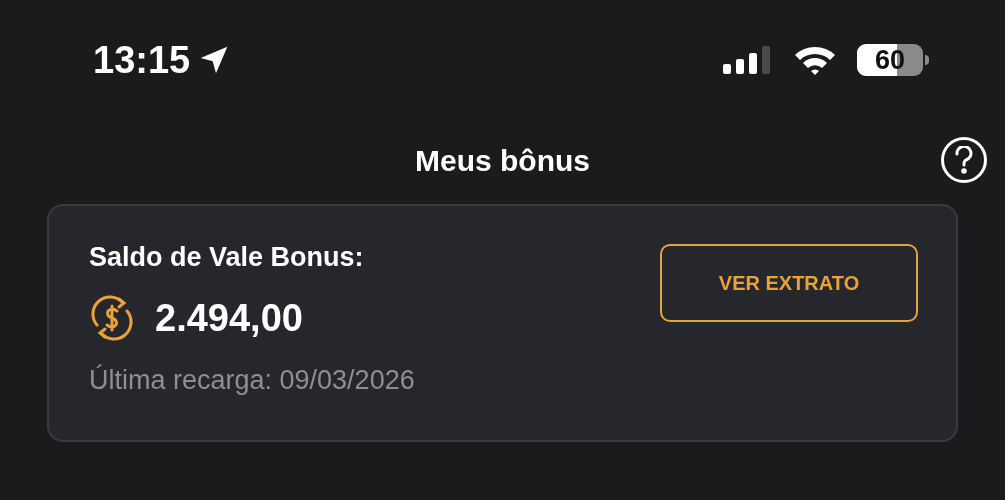 The height and width of the screenshot is (500, 1005). What do you see at coordinates (142, 60) in the screenshot?
I see `clock-time: 13:15` at bounding box center [142, 60].